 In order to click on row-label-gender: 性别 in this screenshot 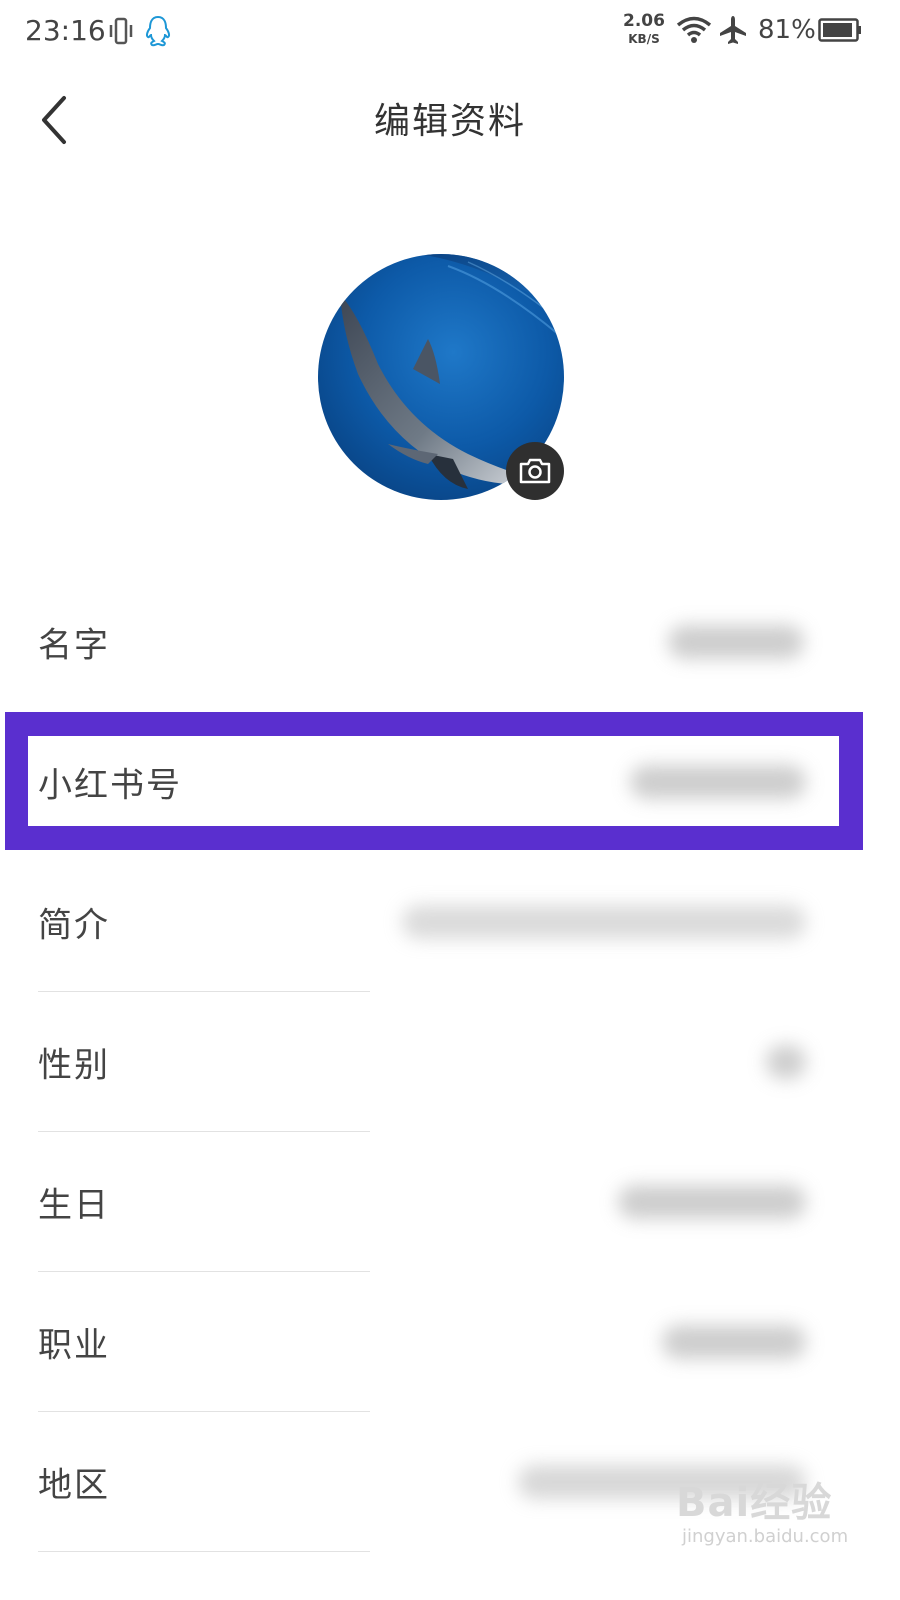, I will do `click(74, 1065)`.